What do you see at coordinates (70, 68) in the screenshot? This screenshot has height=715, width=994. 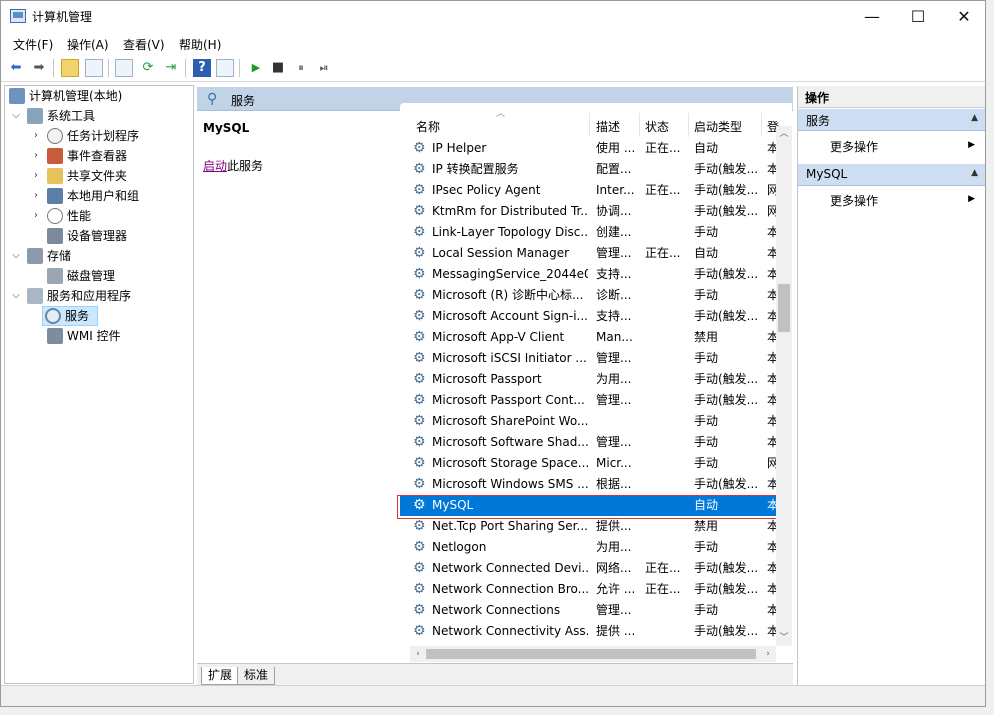 I see `up-folder-icon` at bounding box center [70, 68].